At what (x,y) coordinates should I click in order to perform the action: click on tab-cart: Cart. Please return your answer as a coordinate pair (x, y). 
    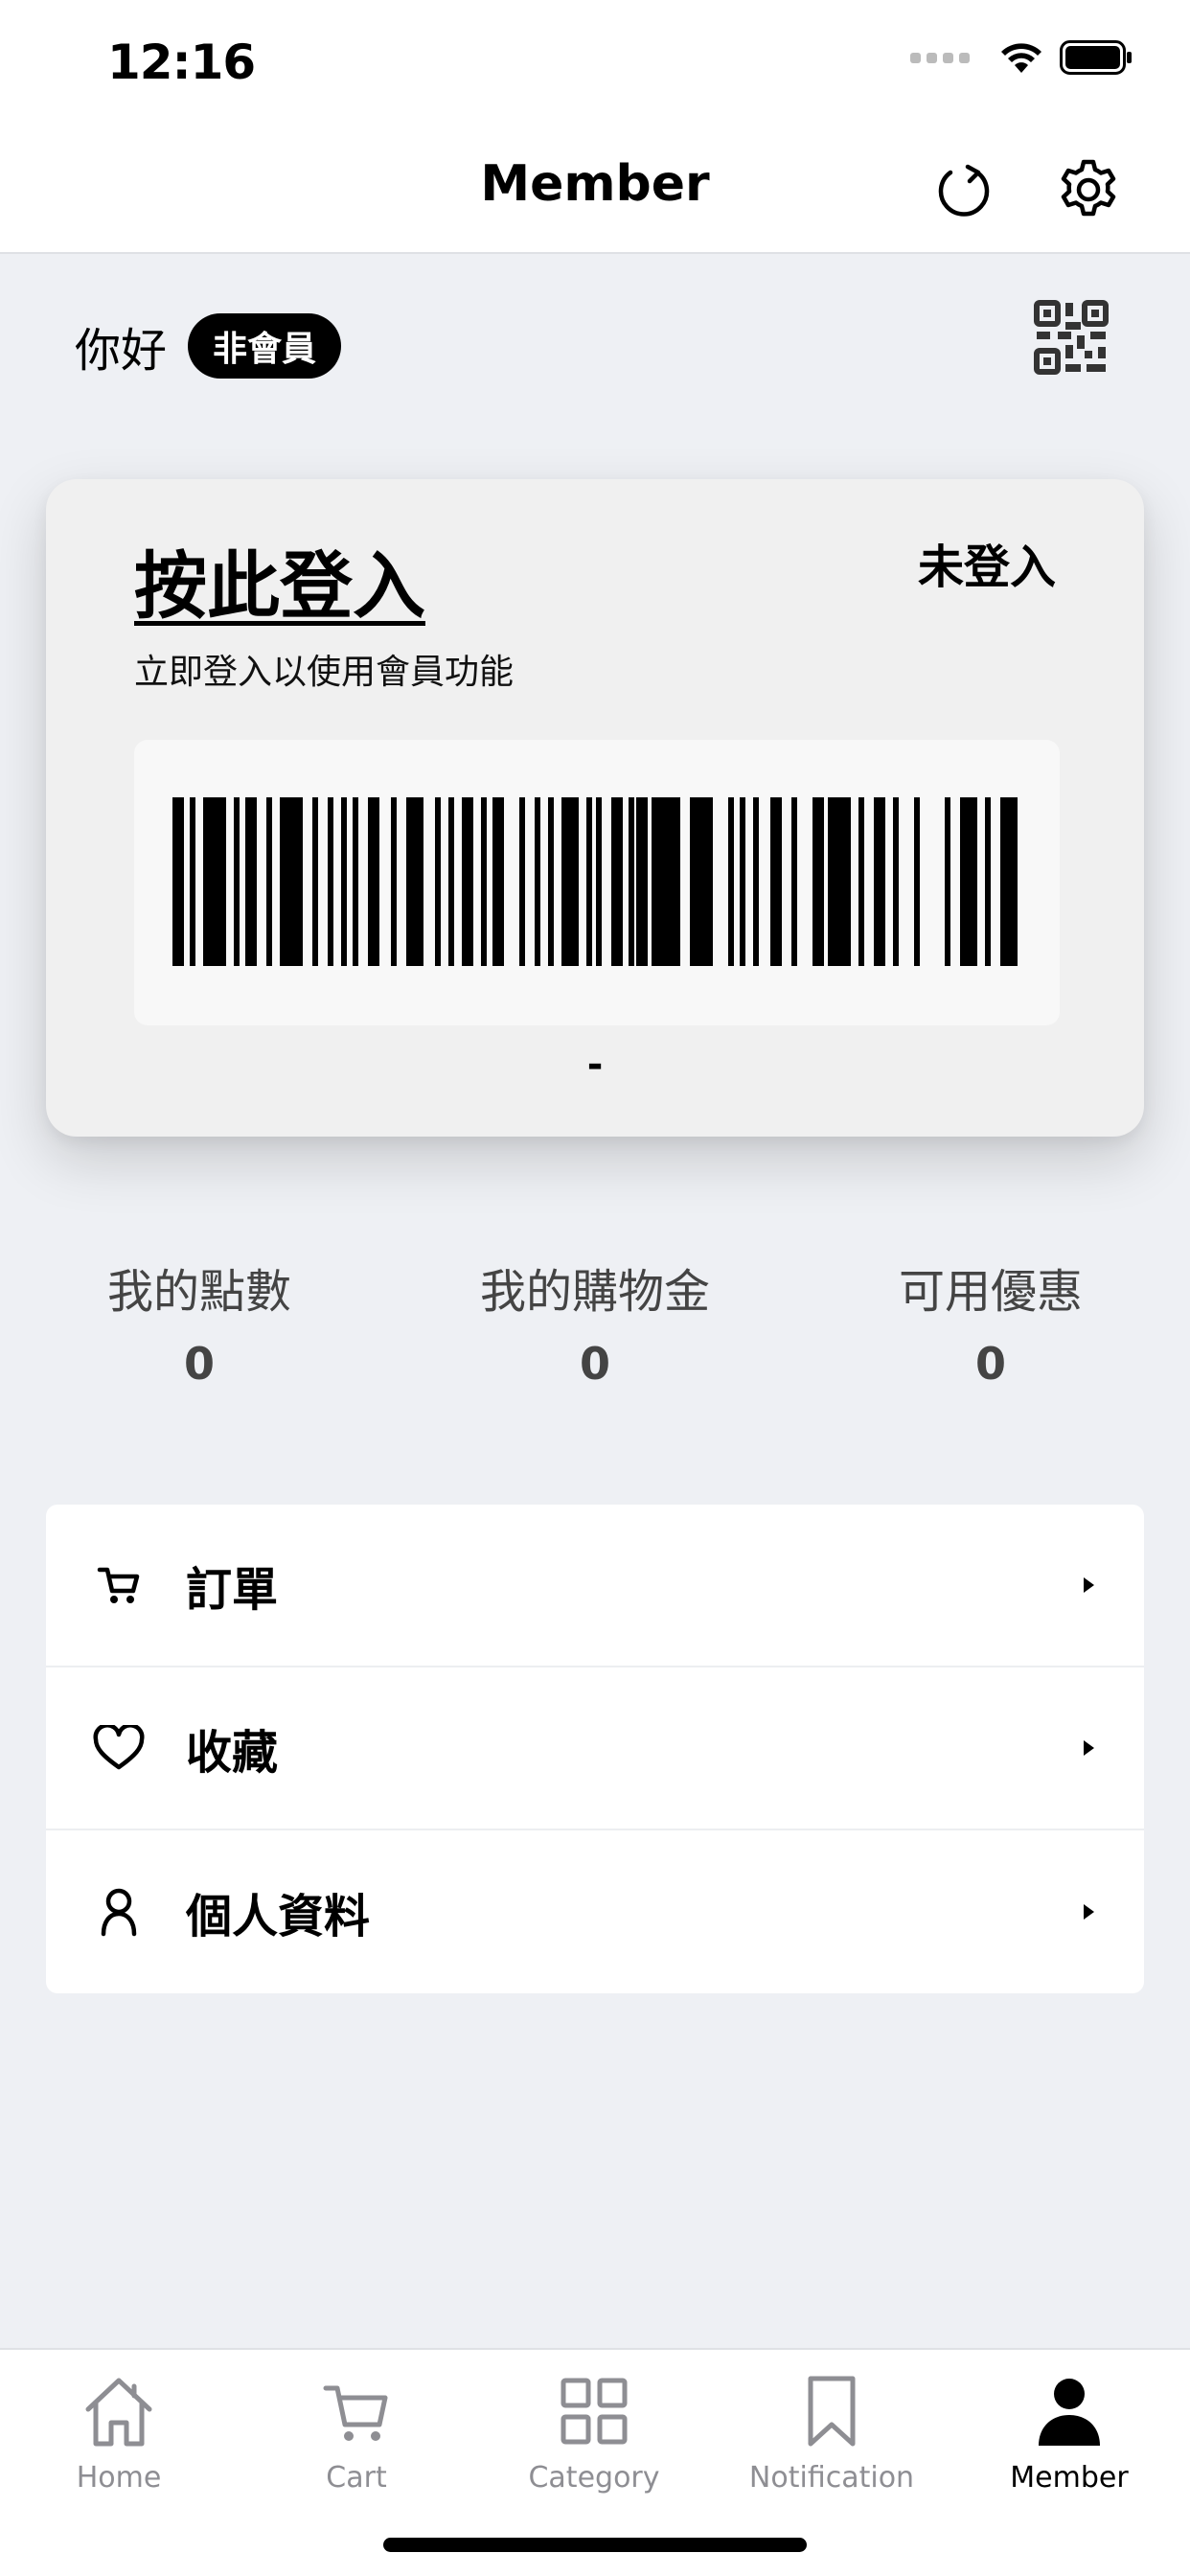
    Looking at the image, I should click on (357, 2433).